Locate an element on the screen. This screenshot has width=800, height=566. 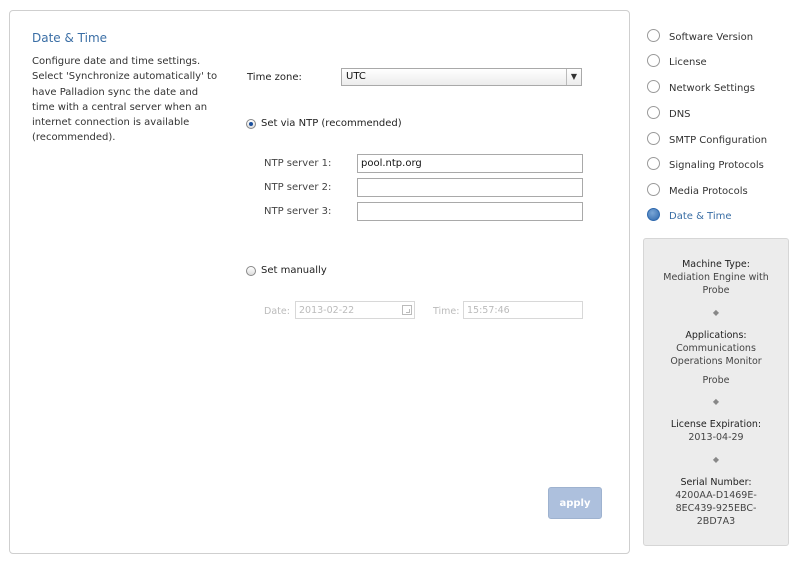
ntp-server-1-input: pool.ntp.org is located at coordinates (470, 163).